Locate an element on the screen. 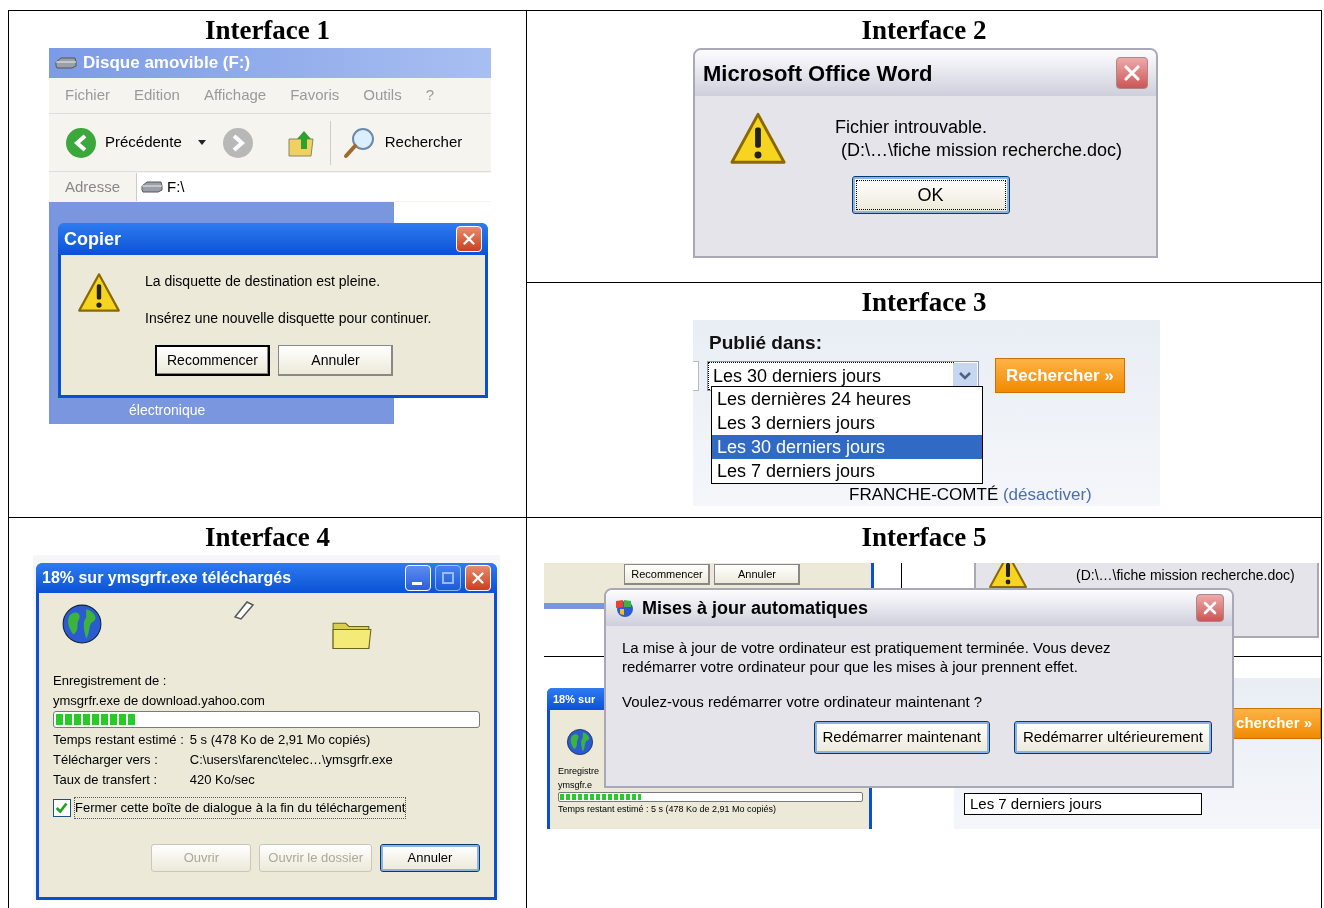  search-button: Rechercher is located at coordinates (423, 142).